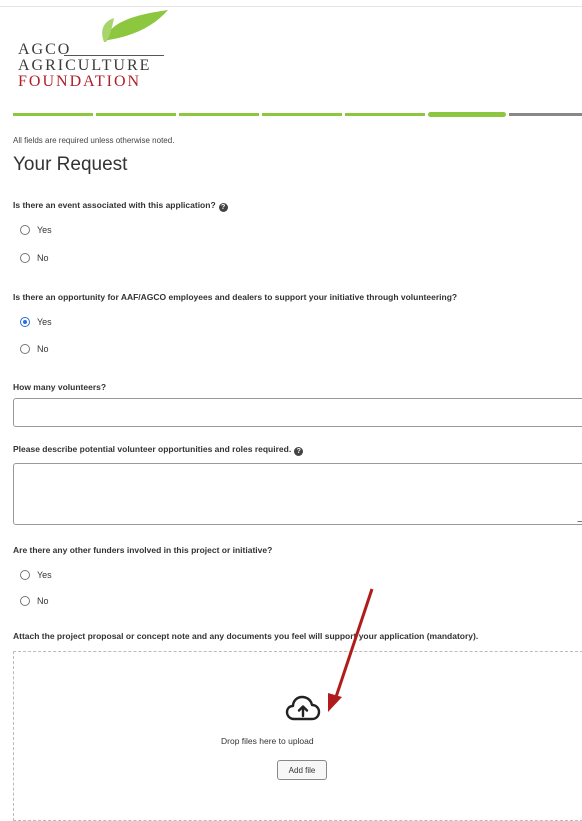 The image size is (582, 821). Describe the element at coordinates (297, 494) in the screenshot. I see `volunteer-roles-textarea` at that location.